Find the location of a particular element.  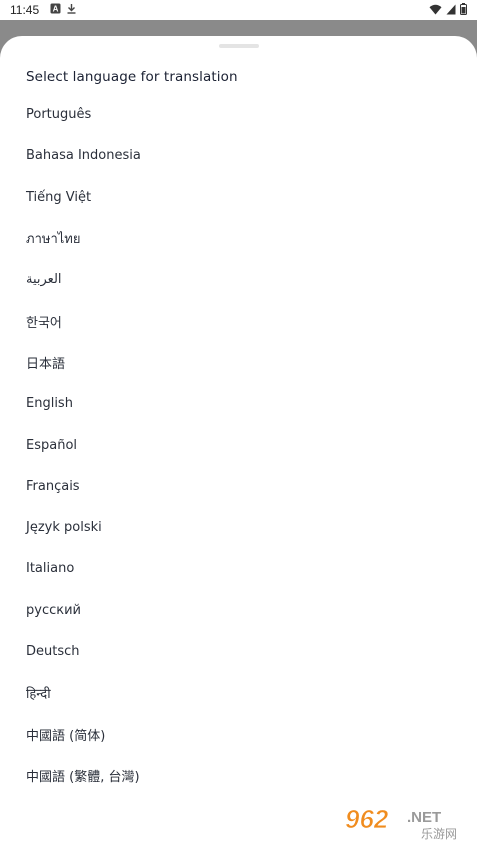

status-right-icons is located at coordinates (448, 9).